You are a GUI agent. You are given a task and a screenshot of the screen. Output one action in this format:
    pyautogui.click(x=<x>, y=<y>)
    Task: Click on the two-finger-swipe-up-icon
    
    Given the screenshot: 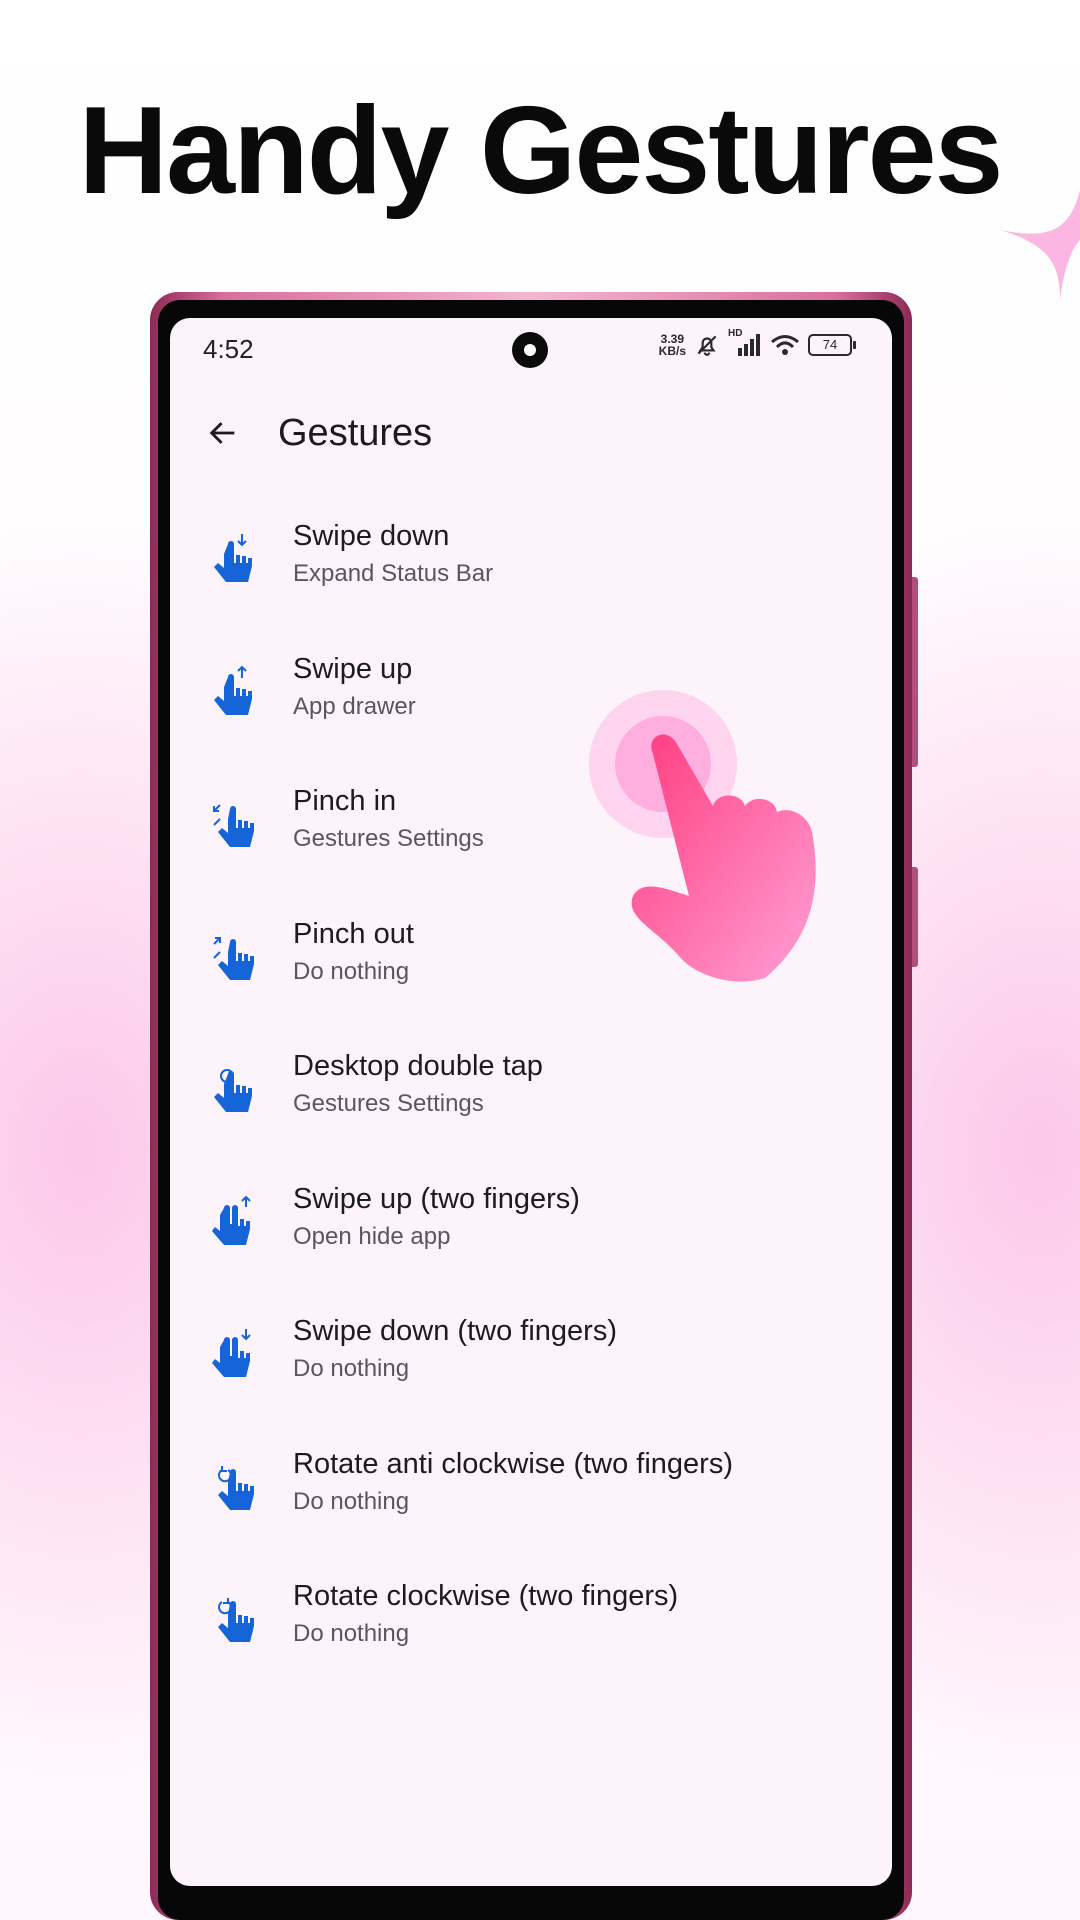 What is the action you would take?
    pyautogui.click(x=231, y=1220)
    